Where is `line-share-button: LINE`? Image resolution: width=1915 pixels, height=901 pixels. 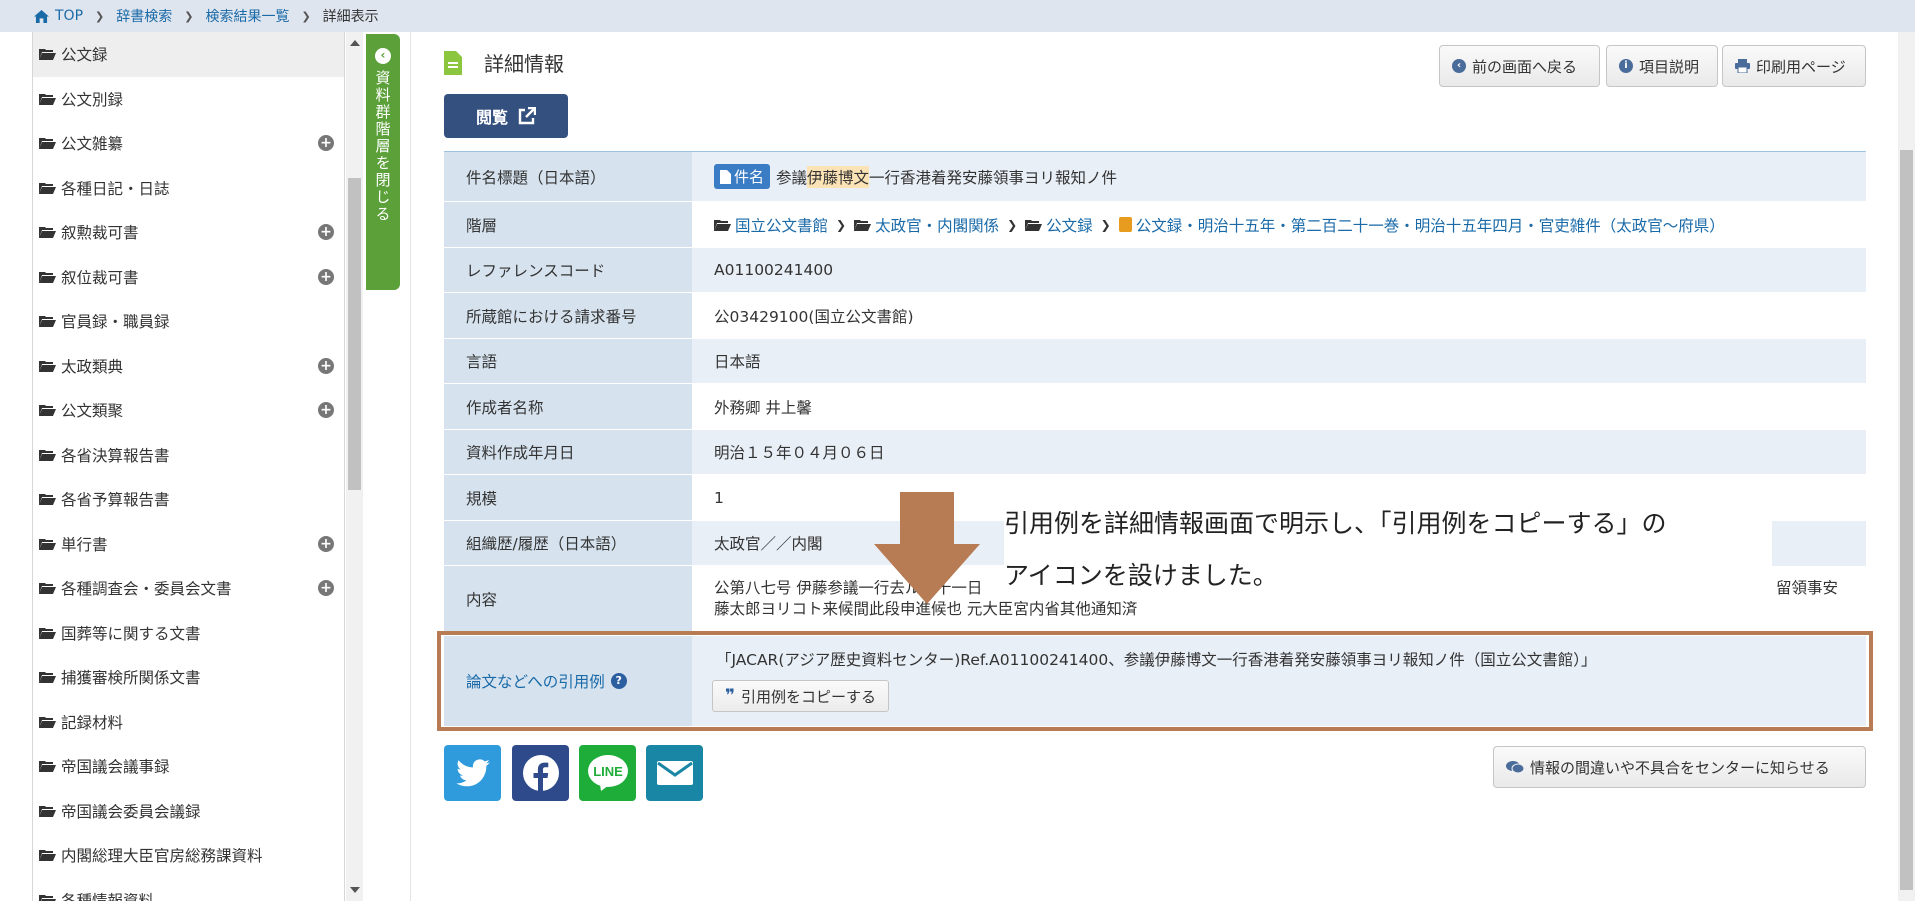 line-share-button: LINE is located at coordinates (607, 773).